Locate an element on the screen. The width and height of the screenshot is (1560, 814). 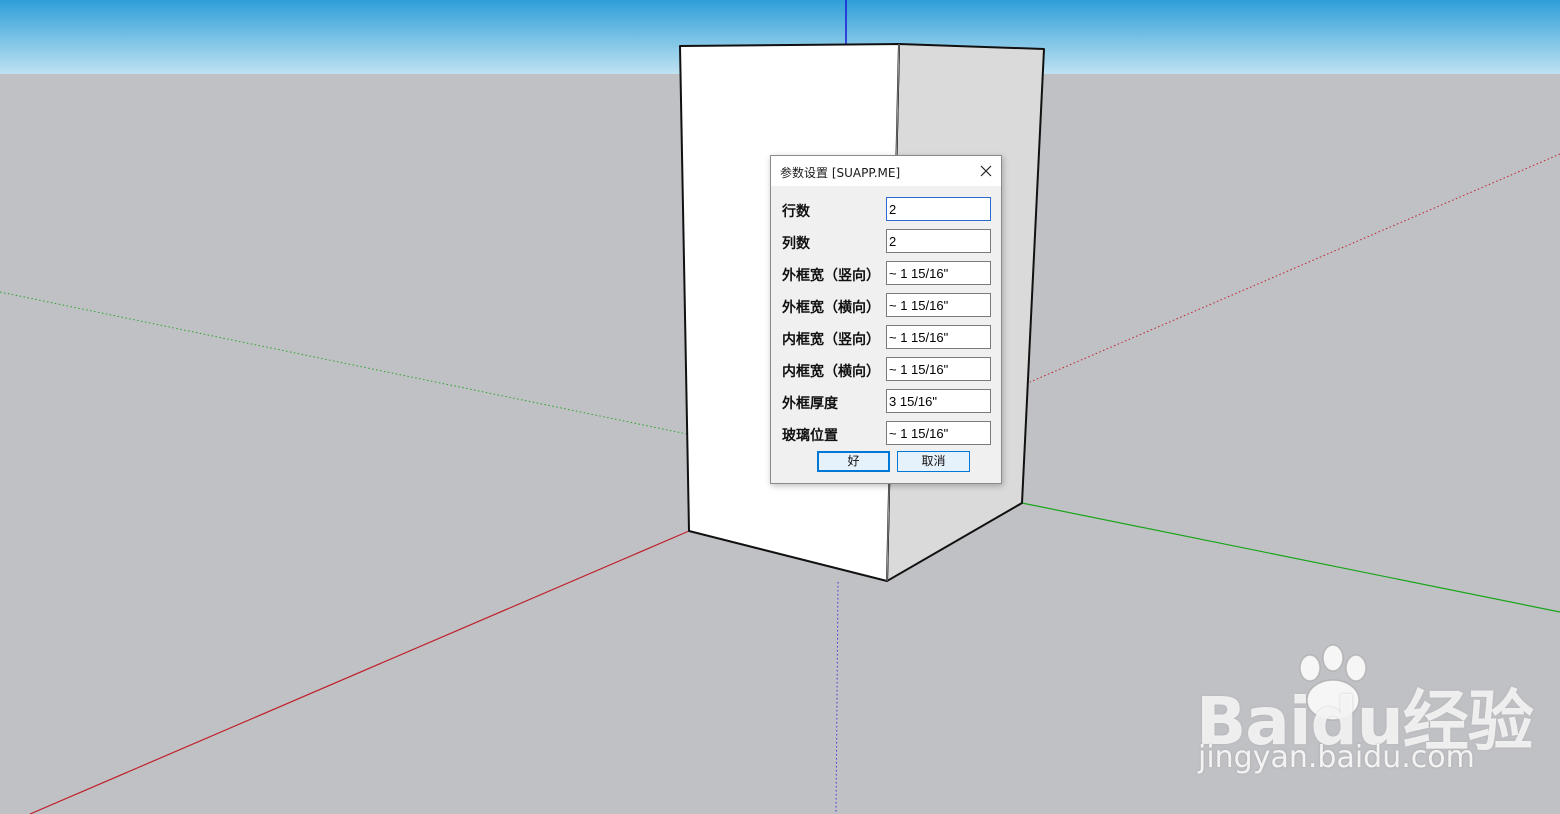
close-icon is located at coordinates (986, 171).